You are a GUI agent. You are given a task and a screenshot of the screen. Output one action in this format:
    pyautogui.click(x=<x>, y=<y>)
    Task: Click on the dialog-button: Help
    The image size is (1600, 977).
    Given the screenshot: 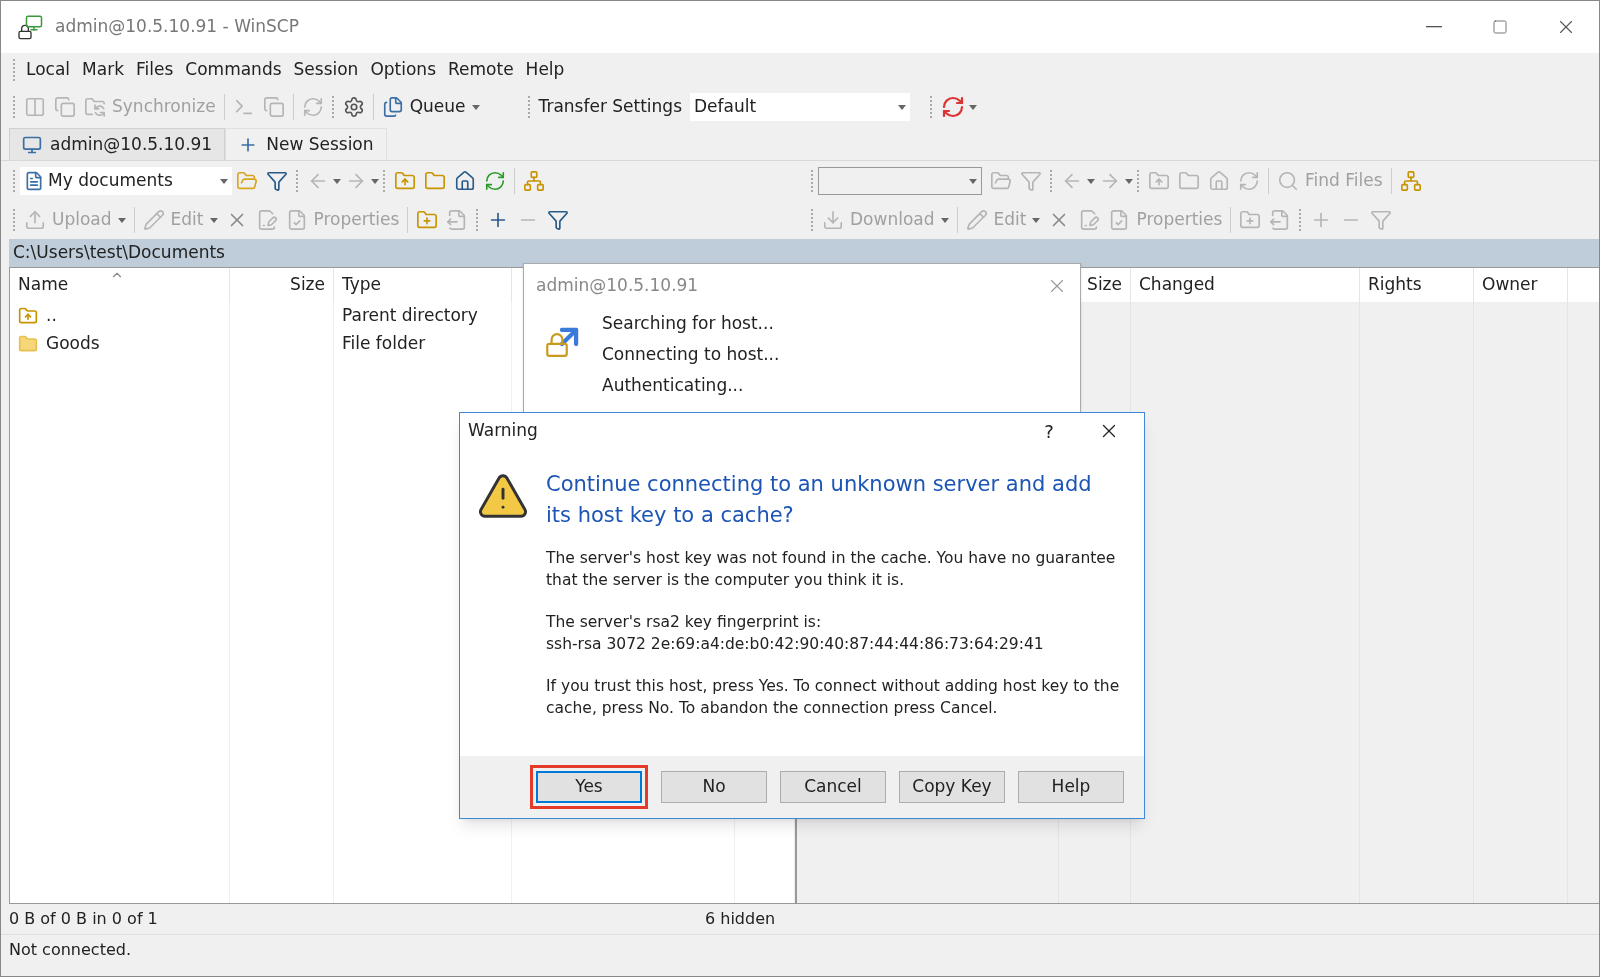 What is the action you would take?
    pyautogui.click(x=1071, y=787)
    